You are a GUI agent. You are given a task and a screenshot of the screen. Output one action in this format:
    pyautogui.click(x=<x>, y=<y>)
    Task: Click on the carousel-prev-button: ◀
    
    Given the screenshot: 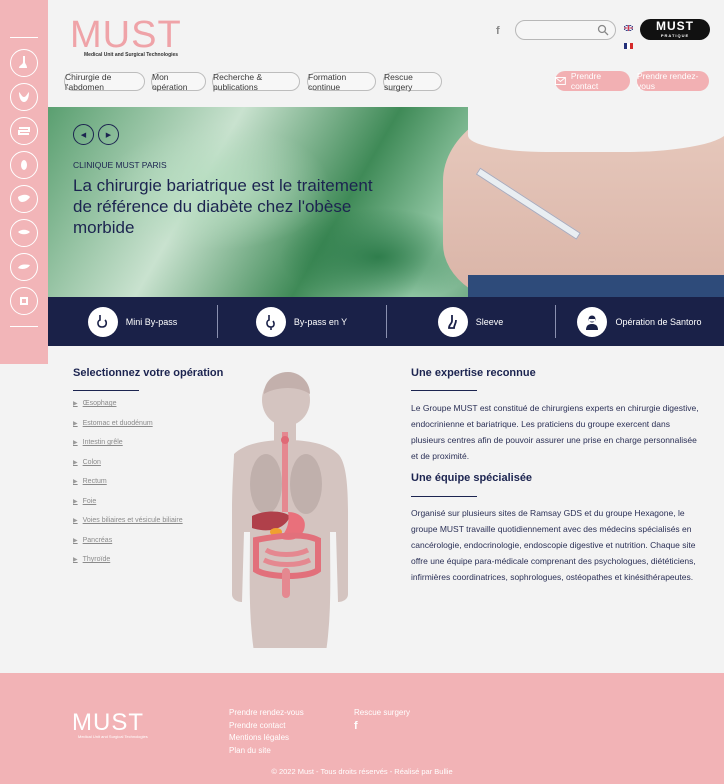 What is the action you would take?
    pyautogui.click(x=83, y=134)
    